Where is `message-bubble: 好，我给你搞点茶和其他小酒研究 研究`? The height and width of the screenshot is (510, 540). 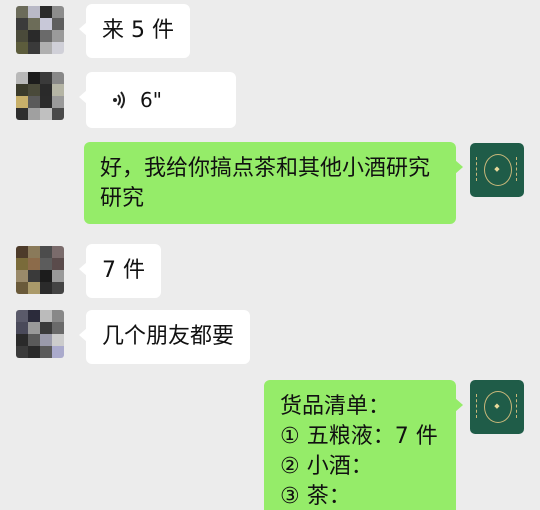 message-bubble: 好，我给你搞点茶和其他小酒研究 研究 is located at coordinates (273, 183).